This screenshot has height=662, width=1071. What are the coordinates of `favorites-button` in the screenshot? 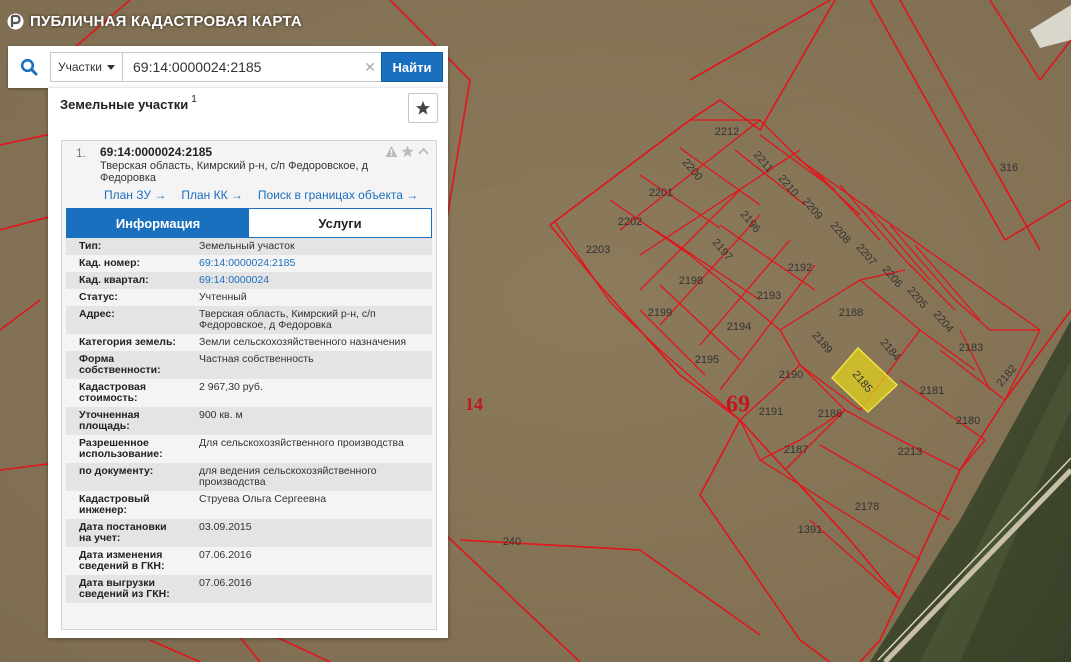 It's located at (423, 108).